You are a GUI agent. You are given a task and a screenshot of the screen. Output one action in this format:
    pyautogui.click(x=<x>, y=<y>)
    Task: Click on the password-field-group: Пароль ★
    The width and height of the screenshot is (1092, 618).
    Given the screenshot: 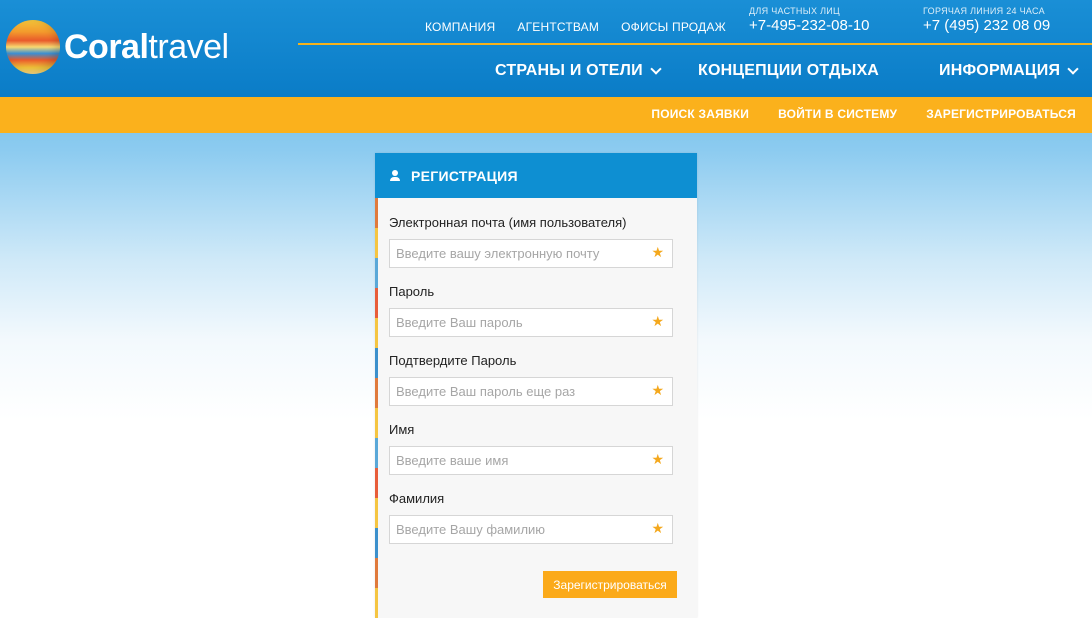 What is the action you would take?
    pyautogui.click(x=531, y=310)
    